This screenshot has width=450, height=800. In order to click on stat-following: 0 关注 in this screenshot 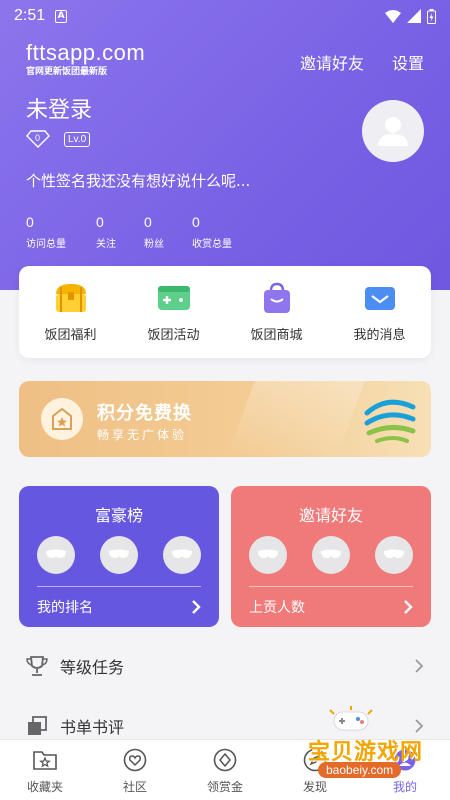, I will do `click(120, 232)`.